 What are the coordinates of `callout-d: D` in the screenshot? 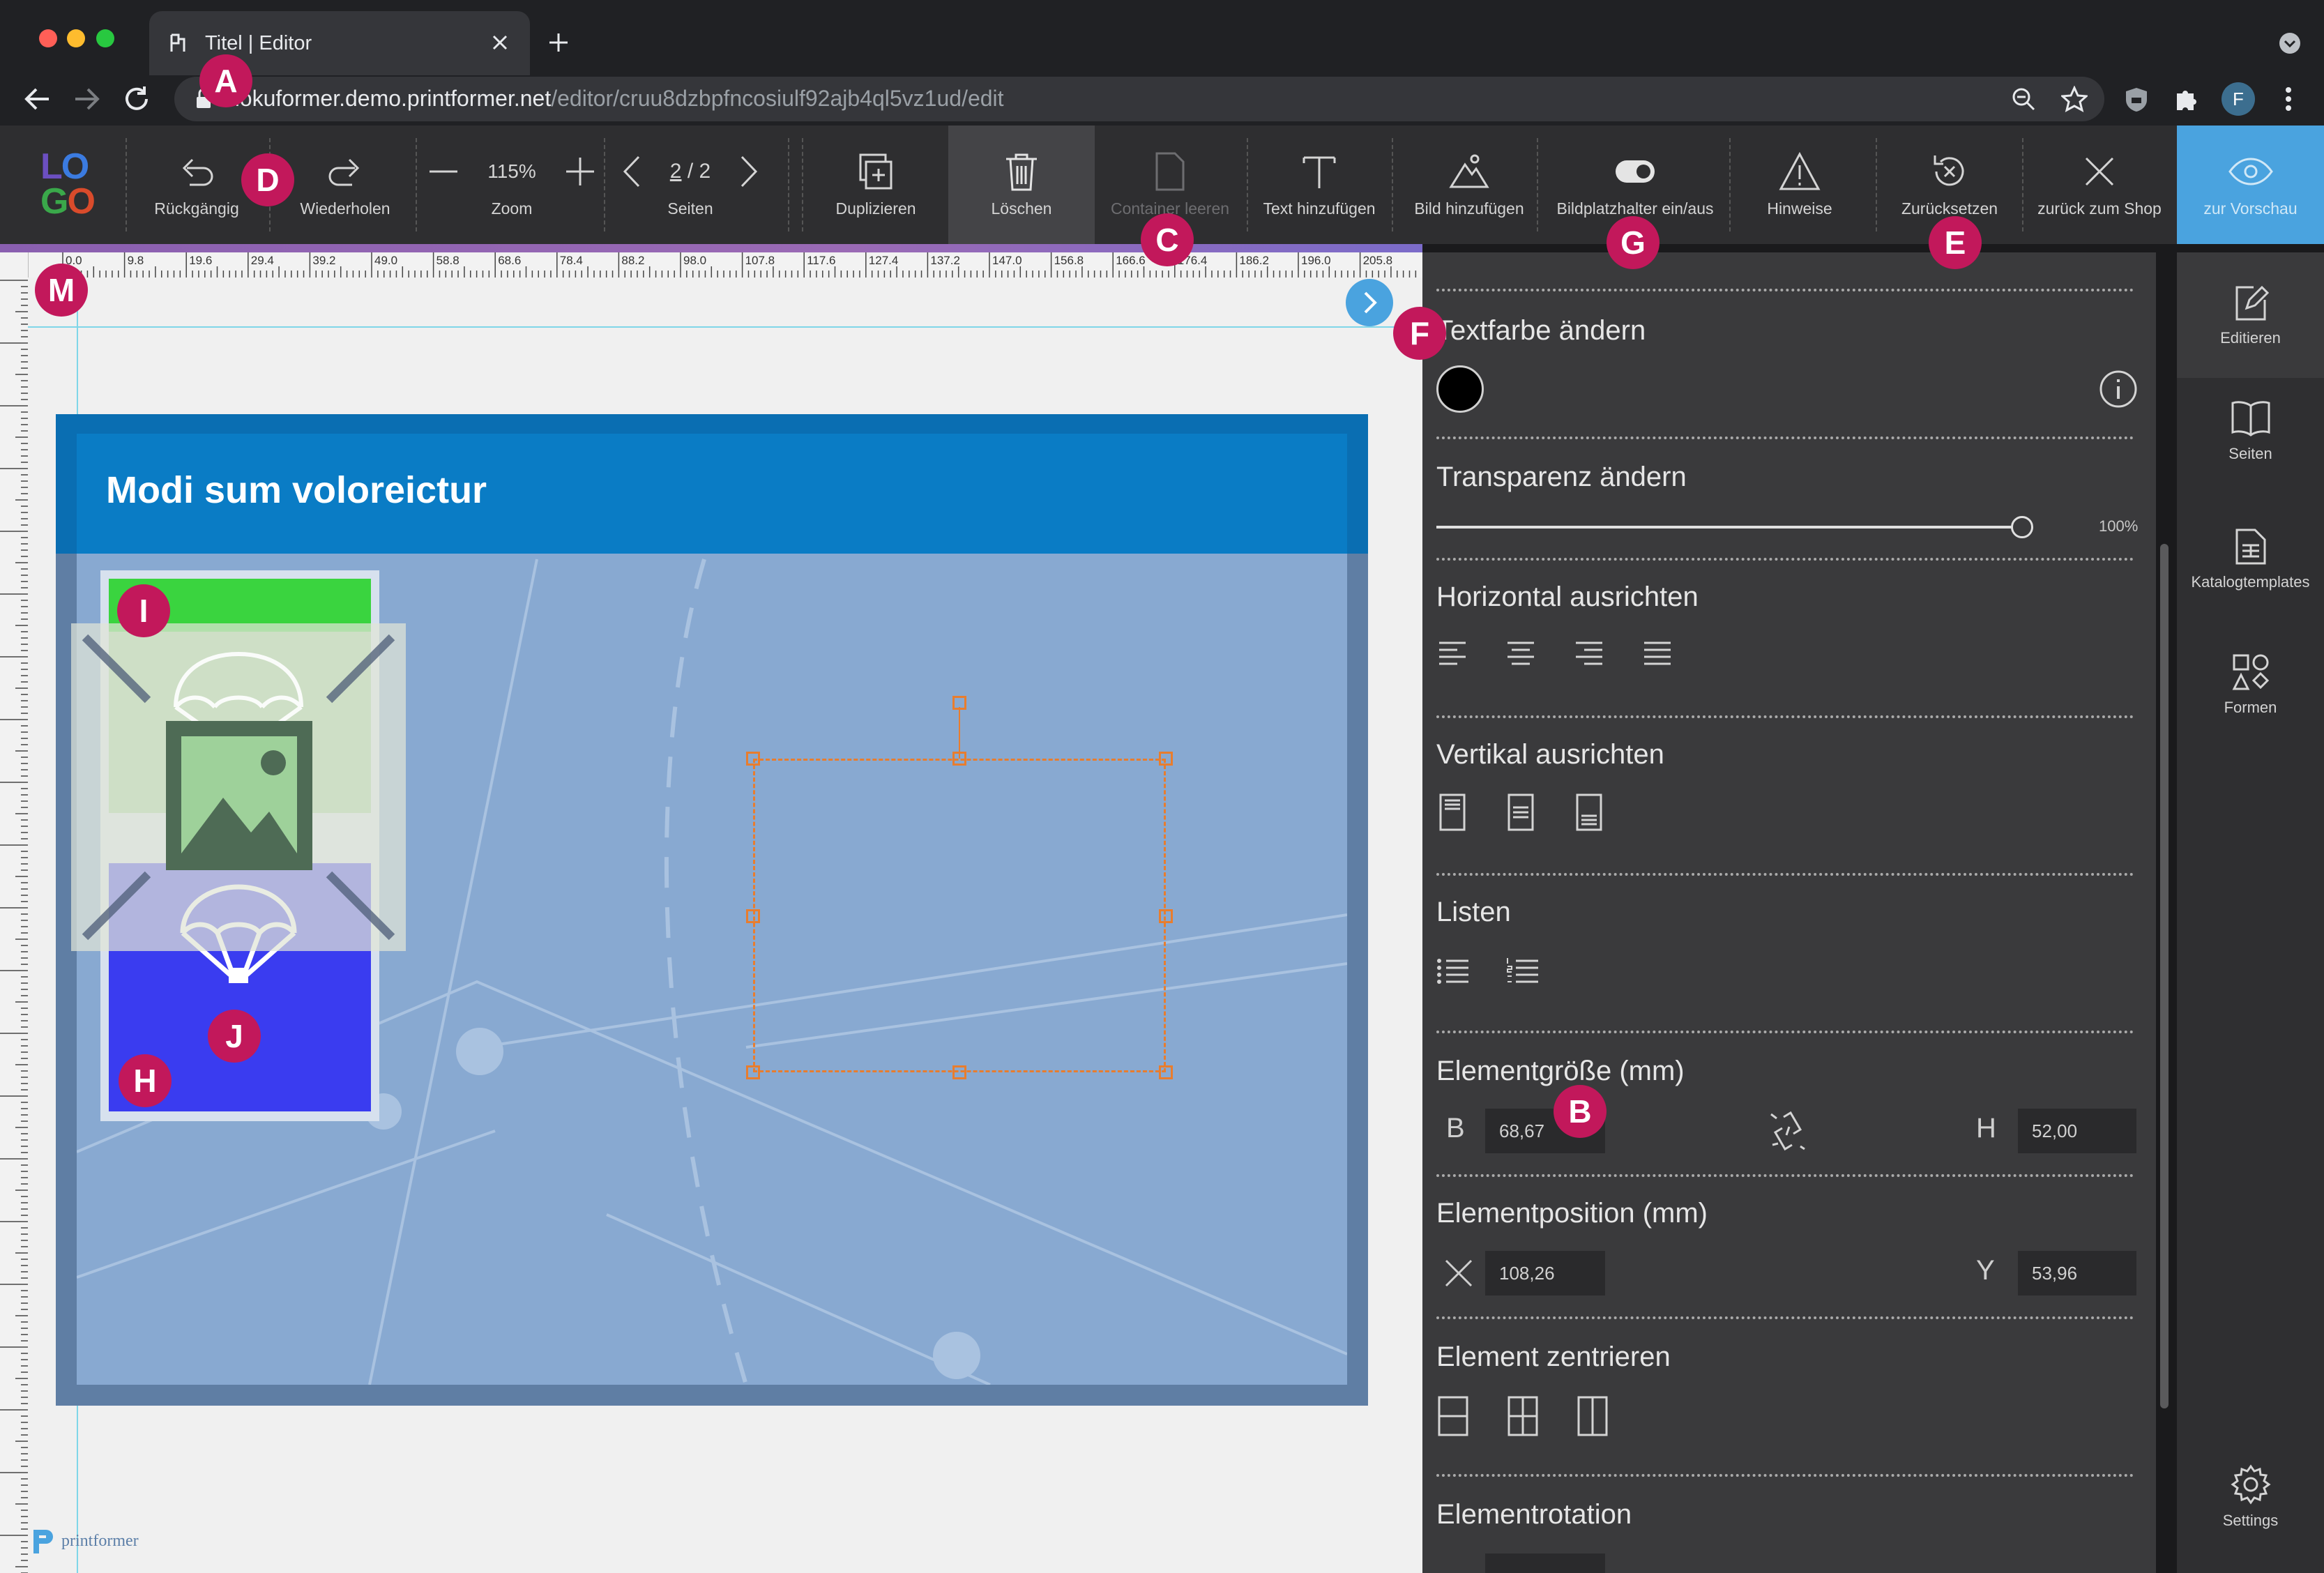 It's located at (267, 179).